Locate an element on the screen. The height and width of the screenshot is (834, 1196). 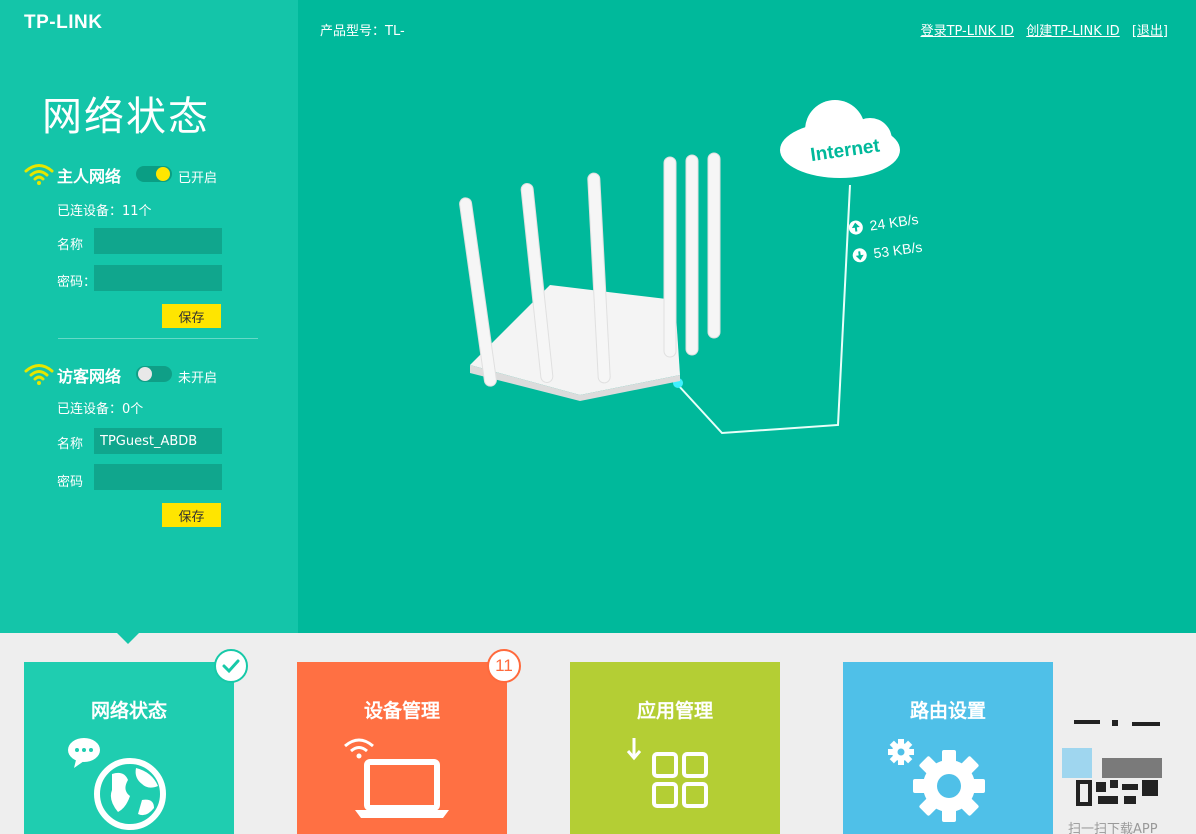
guest-network-toggle is located at coordinates (154, 374).